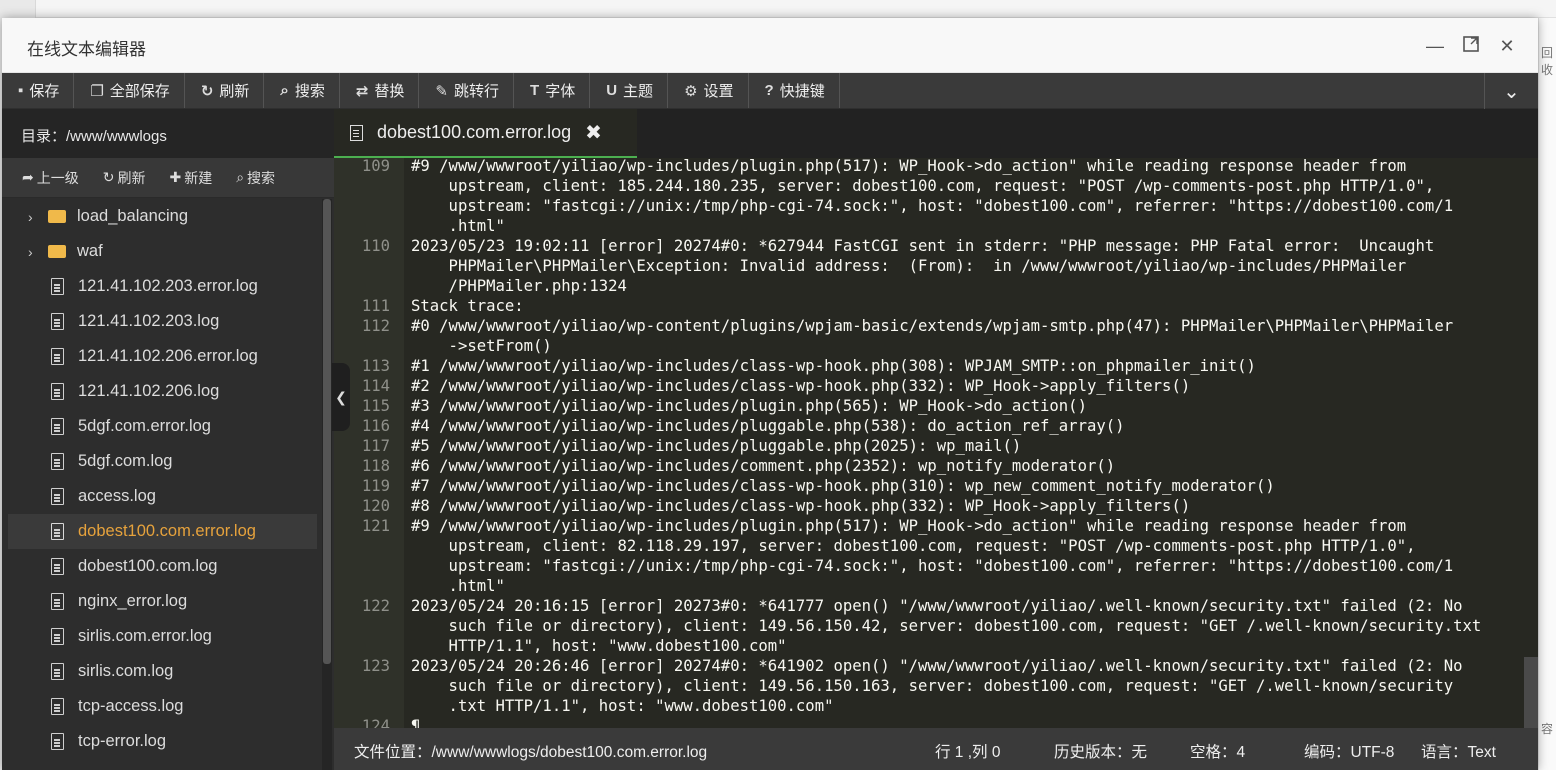 The width and height of the screenshot is (1556, 770). Describe the element at coordinates (38, 90) in the screenshot. I see `save-button: ▪ 保存` at that location.